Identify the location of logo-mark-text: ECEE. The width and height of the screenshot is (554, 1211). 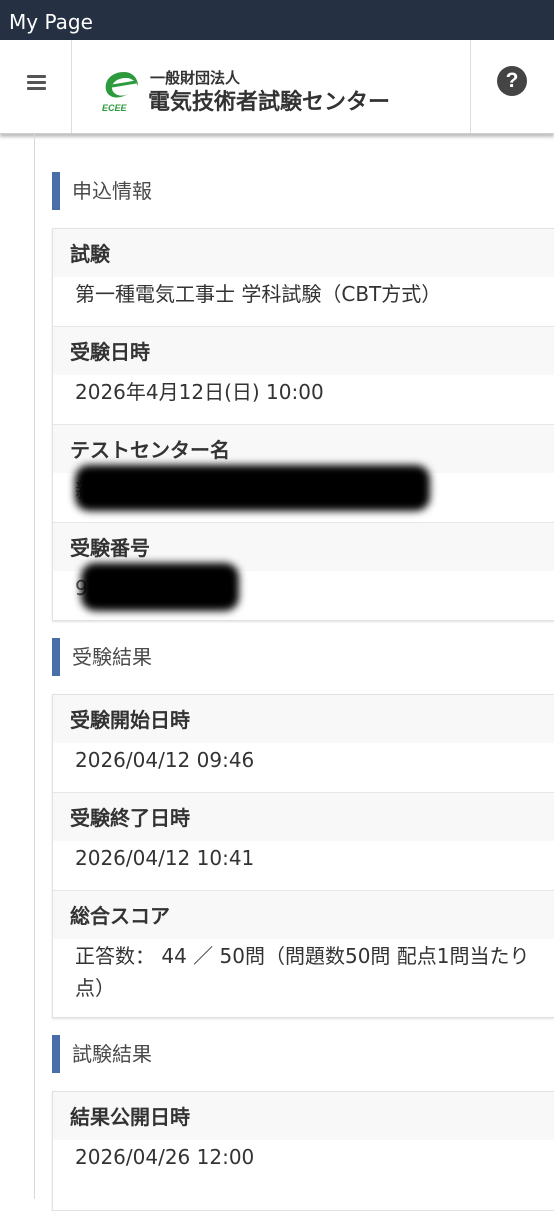
(115, 108).